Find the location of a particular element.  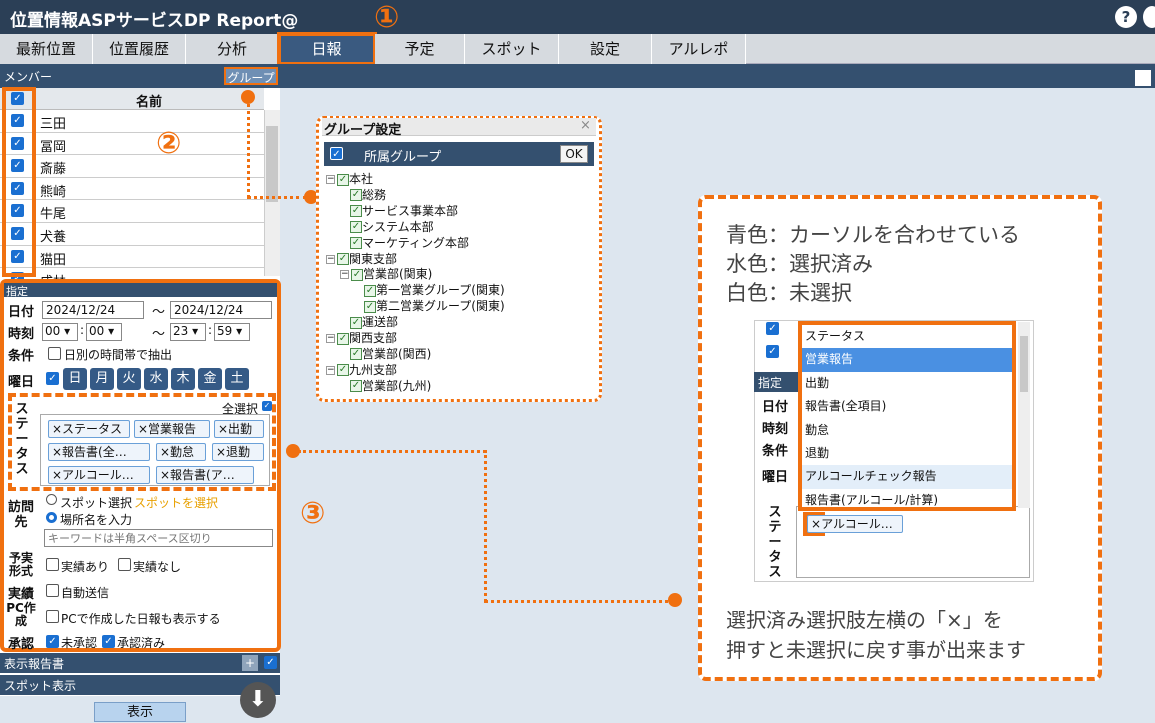

list-item: ✓ 斎藤 is located at coordinates (132, 166).